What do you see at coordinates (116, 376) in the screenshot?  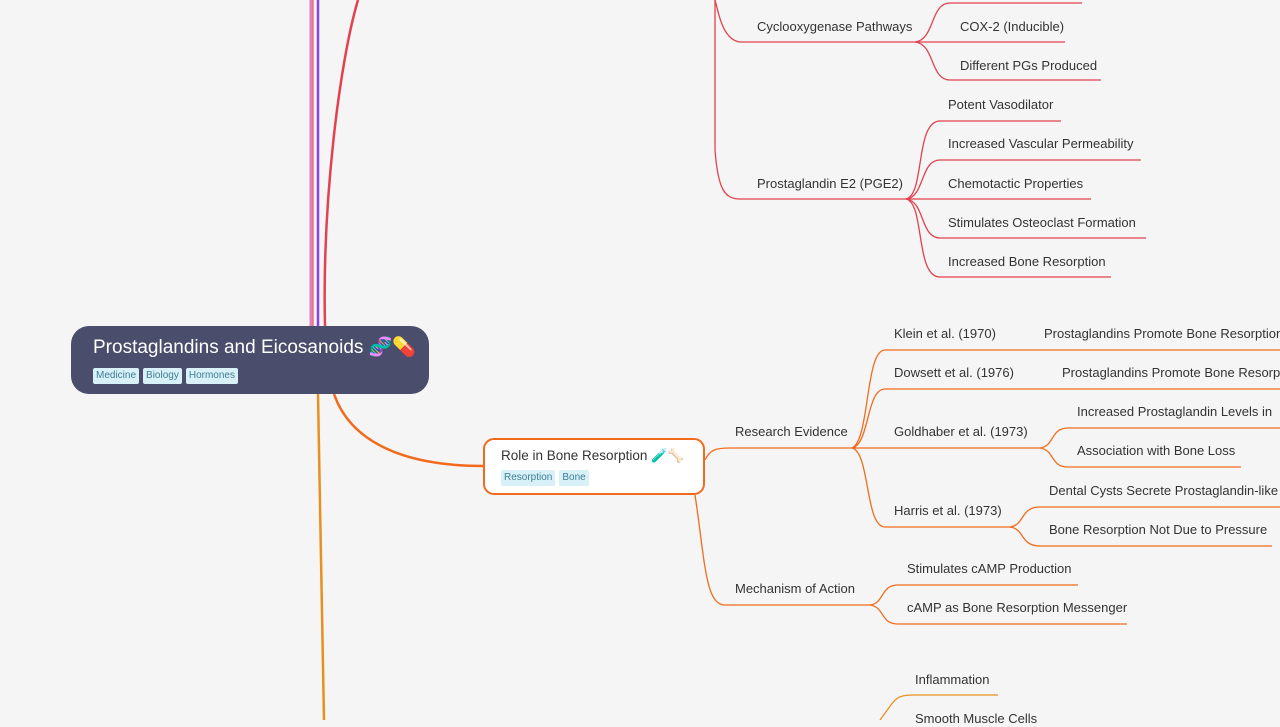 I see `tag-medicine: Medicine` at bounding box center [116, 376].